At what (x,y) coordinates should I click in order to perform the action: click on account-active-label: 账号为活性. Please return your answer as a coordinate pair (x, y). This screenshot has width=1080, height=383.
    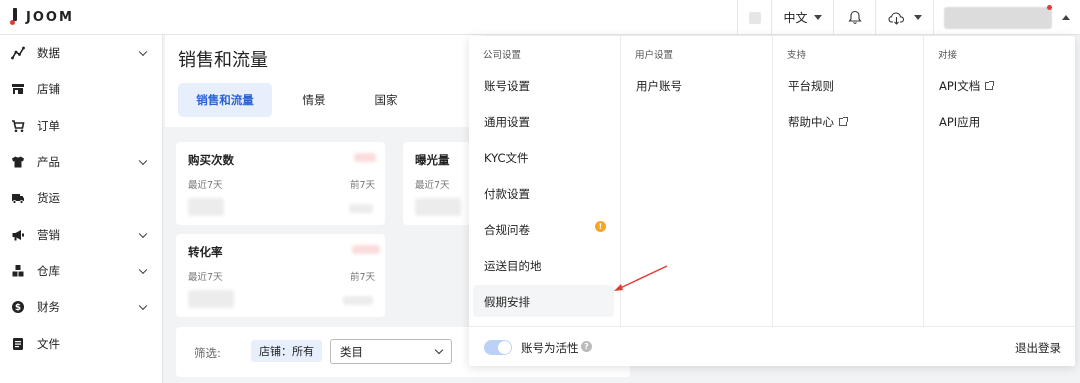
    Looking at the image, I should click on (550, 348).